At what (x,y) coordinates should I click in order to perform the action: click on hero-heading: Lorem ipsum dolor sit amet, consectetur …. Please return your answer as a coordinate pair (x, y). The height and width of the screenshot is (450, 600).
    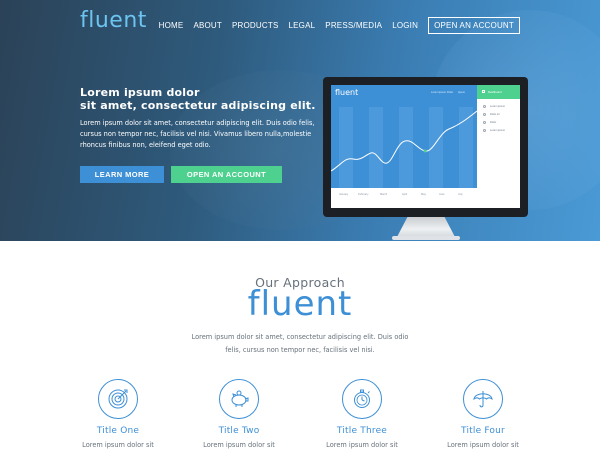
    Looking at the image, I should click on (210, 99).